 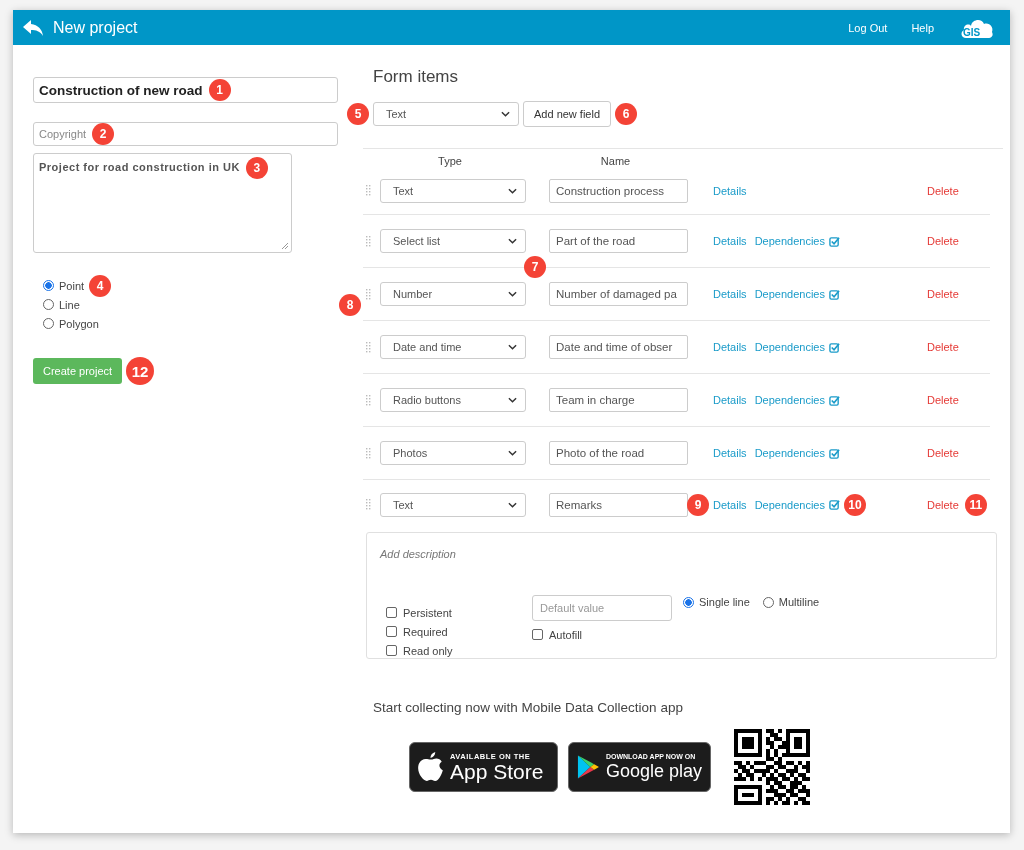 What do you see at coordinates (854, 504) in the screenshot?
I see `callout-badge: 10` at bounding box center [854, 504].